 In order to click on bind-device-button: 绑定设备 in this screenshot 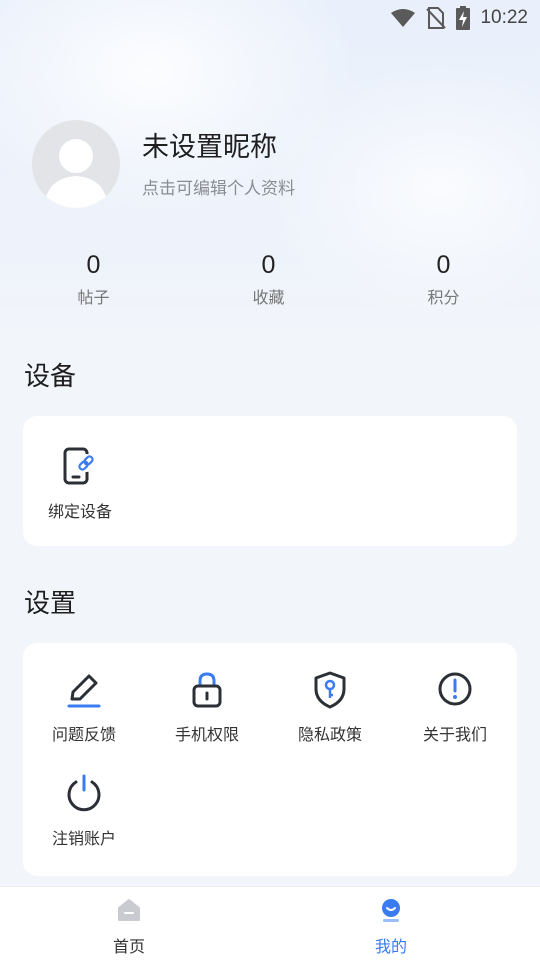, I will do `click(80, 483)`.